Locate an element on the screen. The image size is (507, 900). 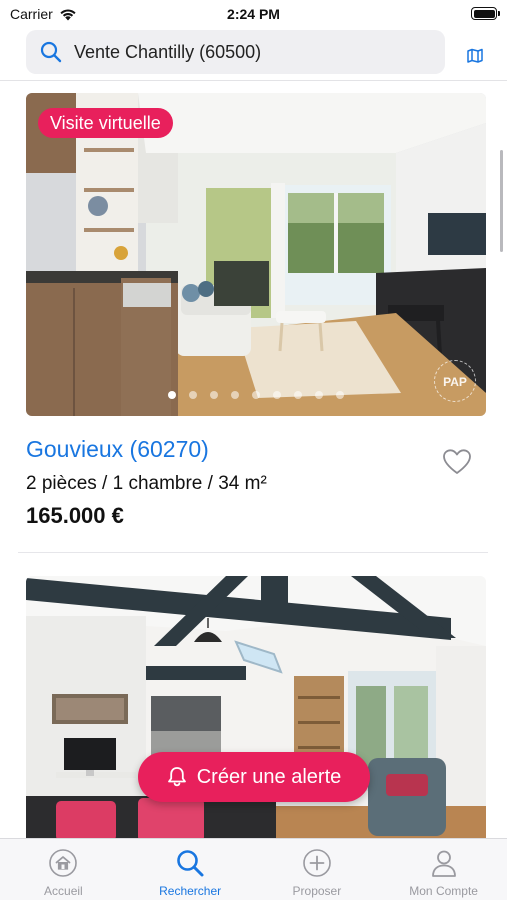
home-icon is located at coordinates (63, 863).